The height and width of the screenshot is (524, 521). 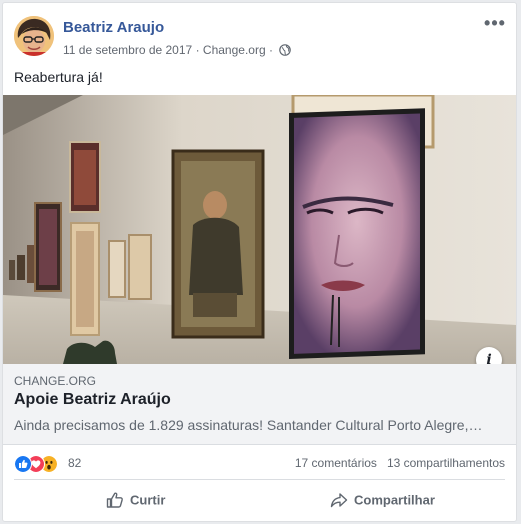 I want to click on post-source: Change.org, so click(x=234, y=50).